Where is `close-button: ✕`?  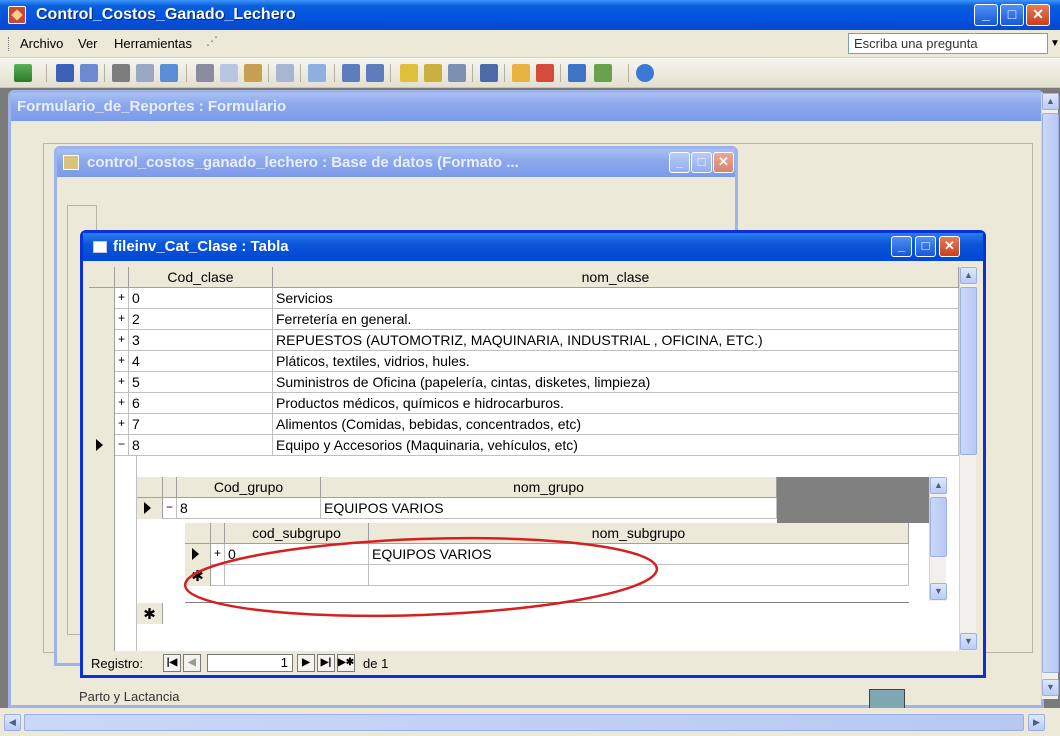
close-button: ✕ is located at coordinates (1038, 15).